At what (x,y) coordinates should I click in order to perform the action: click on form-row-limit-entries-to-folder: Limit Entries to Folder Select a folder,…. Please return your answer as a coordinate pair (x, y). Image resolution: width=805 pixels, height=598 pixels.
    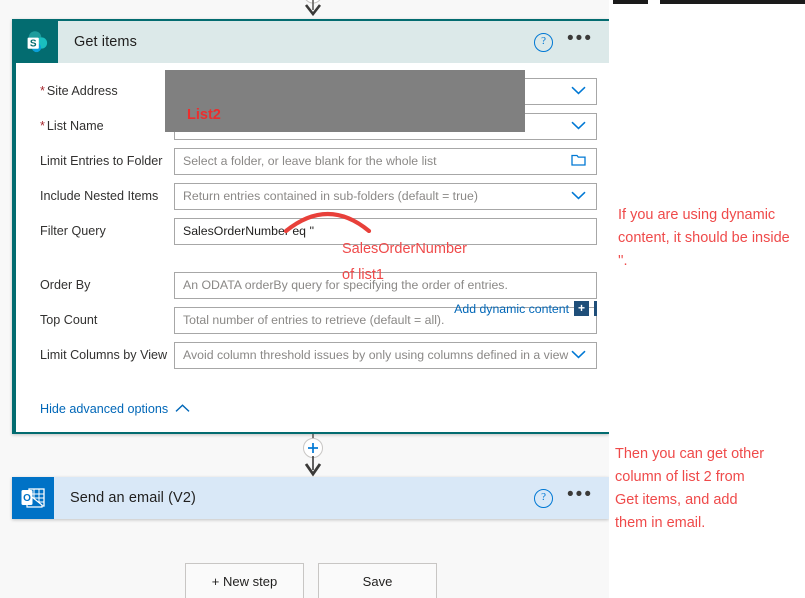
    Looking at the image, I should click on (311, 161).